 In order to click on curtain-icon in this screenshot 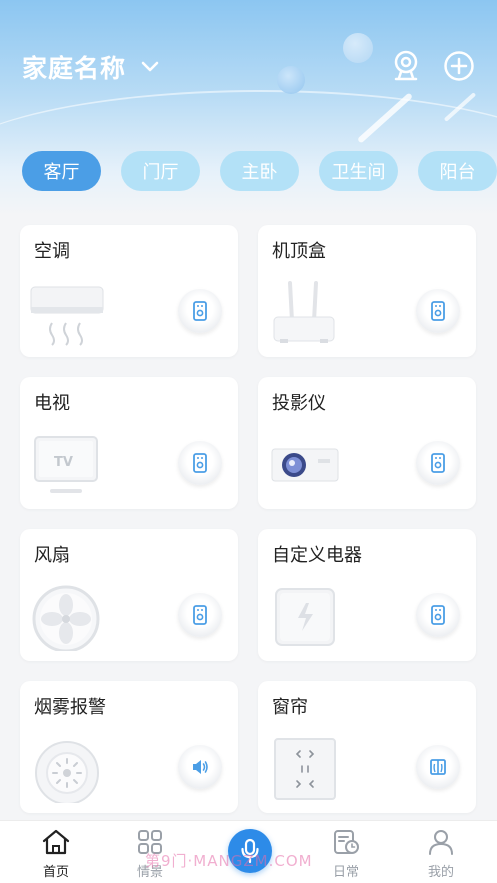, I will do `click(438, 767)`.